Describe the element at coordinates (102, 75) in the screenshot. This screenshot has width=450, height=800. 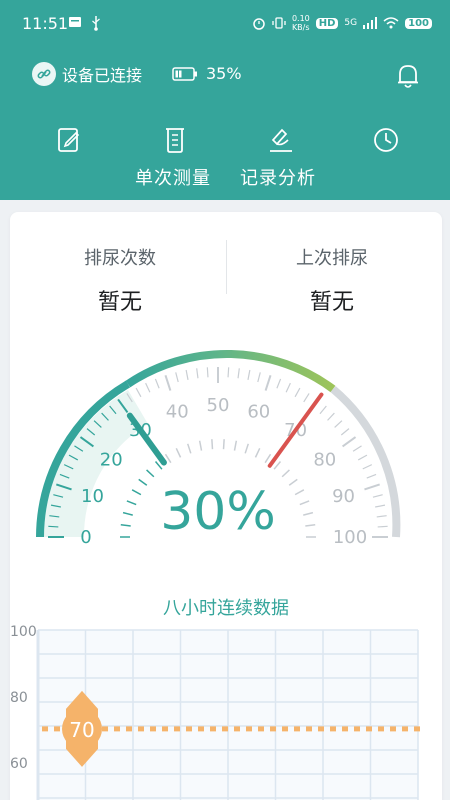
I see `connection-text: 设备已连接` at that location.